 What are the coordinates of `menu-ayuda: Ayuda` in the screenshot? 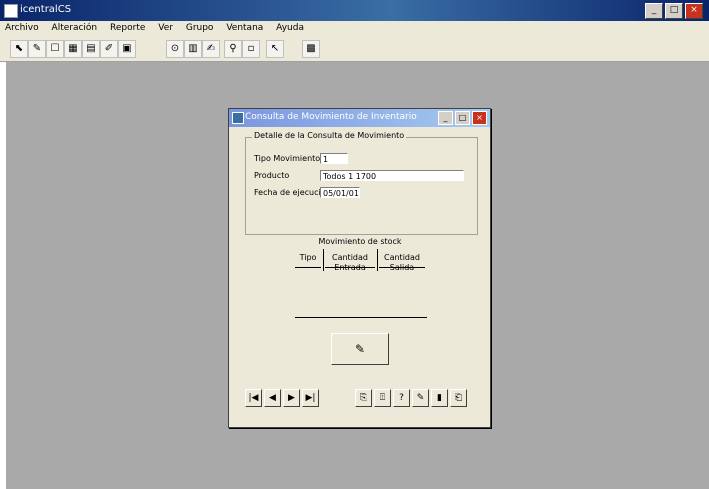 It's located at (290, 27).